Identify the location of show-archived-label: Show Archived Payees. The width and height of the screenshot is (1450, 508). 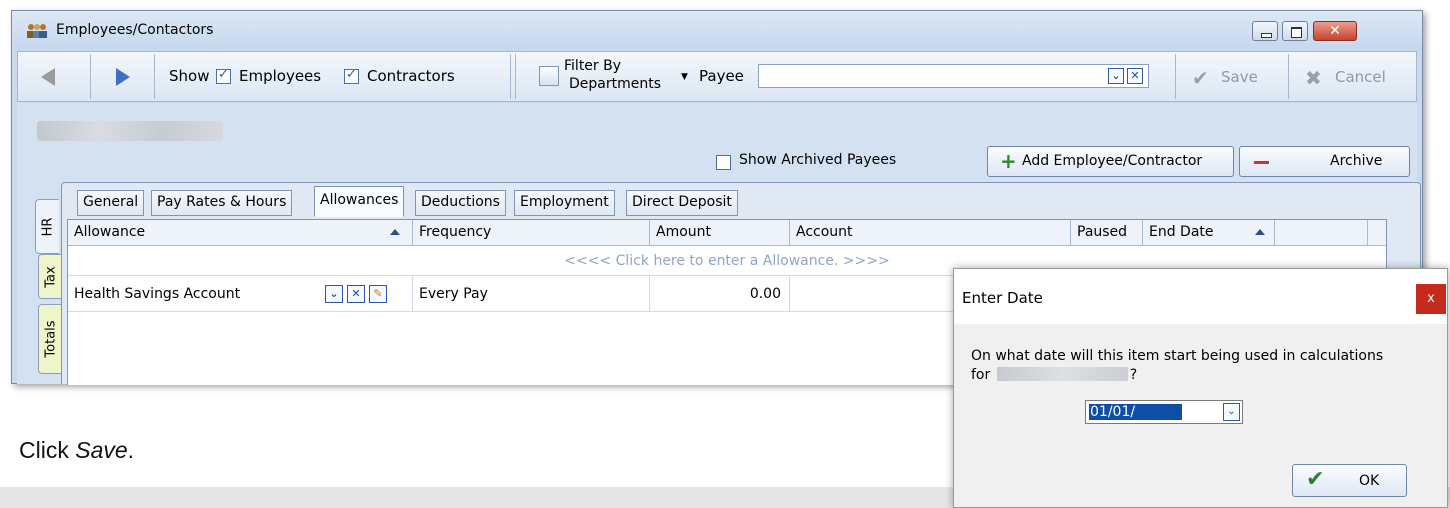
(818, 160).